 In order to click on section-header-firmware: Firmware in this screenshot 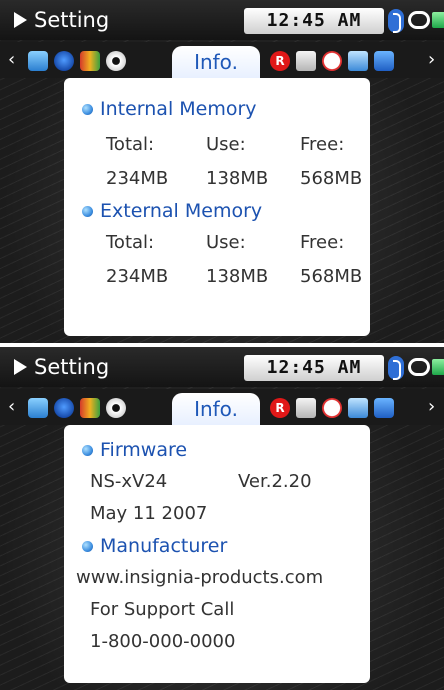, I will do `click(217, 450)`.